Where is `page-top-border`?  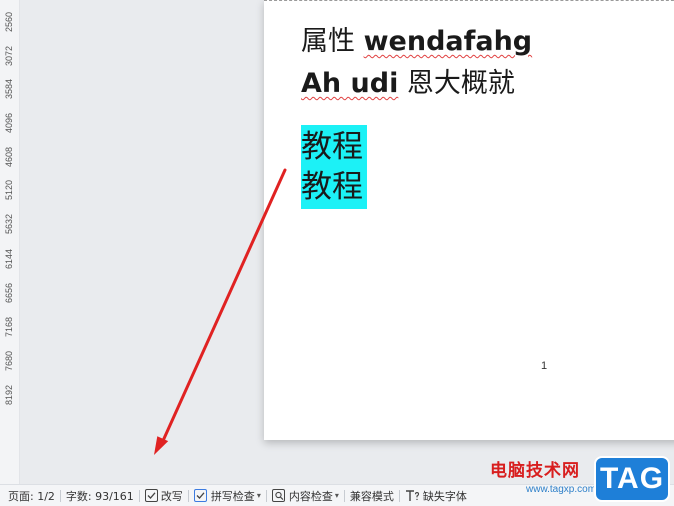
page-top-border is located at coordinates (469, 0).